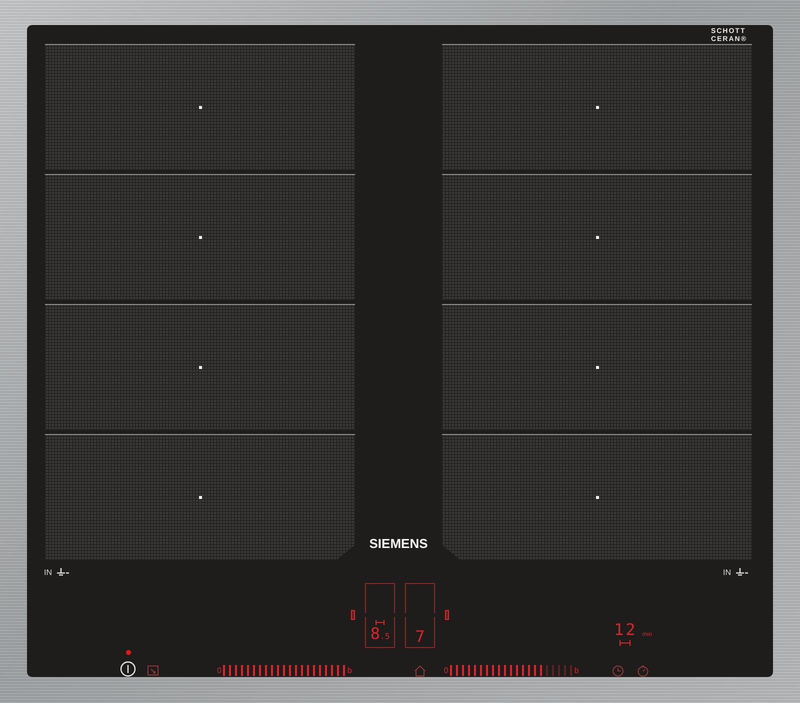  What do you see at coordinates (618, 671) in the screenshot?
I see `clock-button` at bounding box center [618, 671].